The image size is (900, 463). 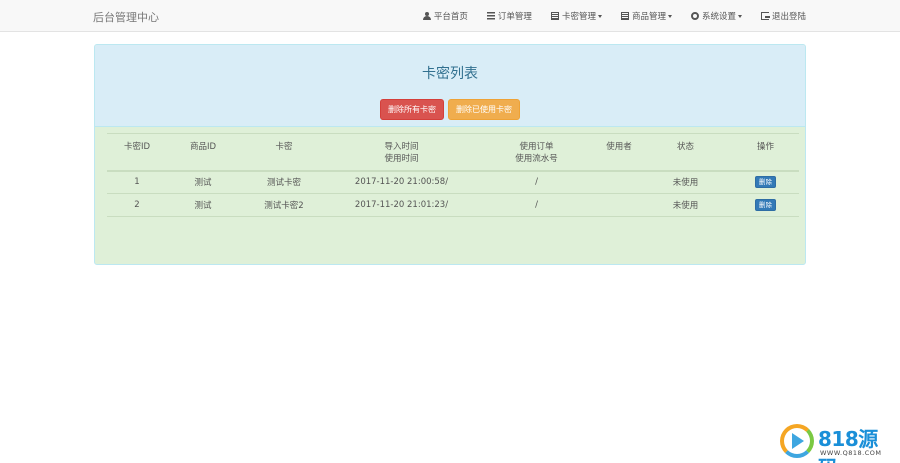 What do you see at coordinates (788, 17) in the screenshot?
I see `nav-item-label: 退出登陆` at bounding box center [788, 17].